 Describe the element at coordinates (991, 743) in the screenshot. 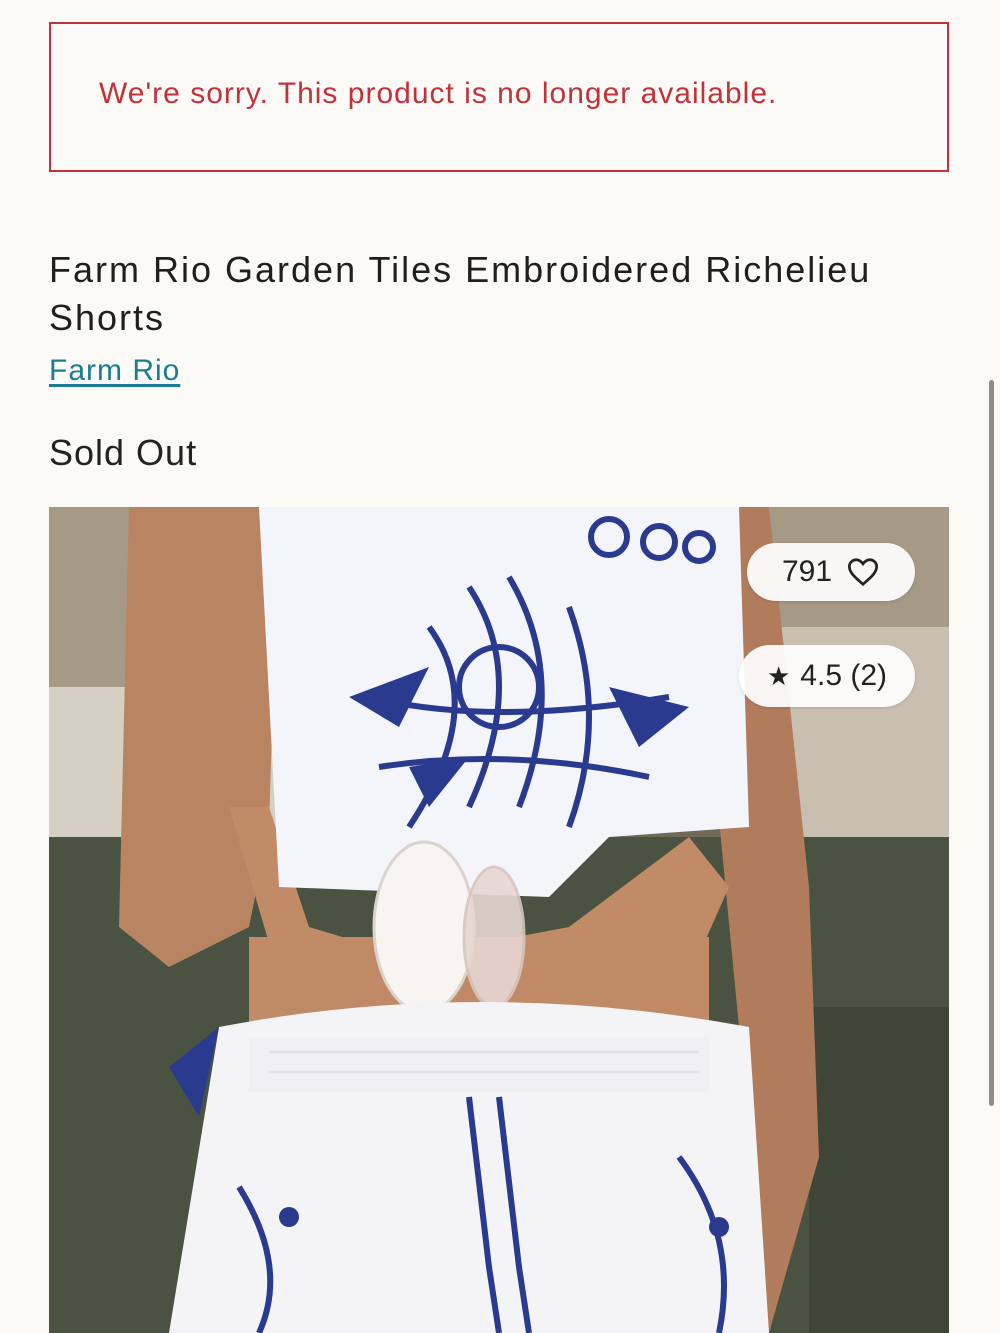

I see `scrollbar` at that location.